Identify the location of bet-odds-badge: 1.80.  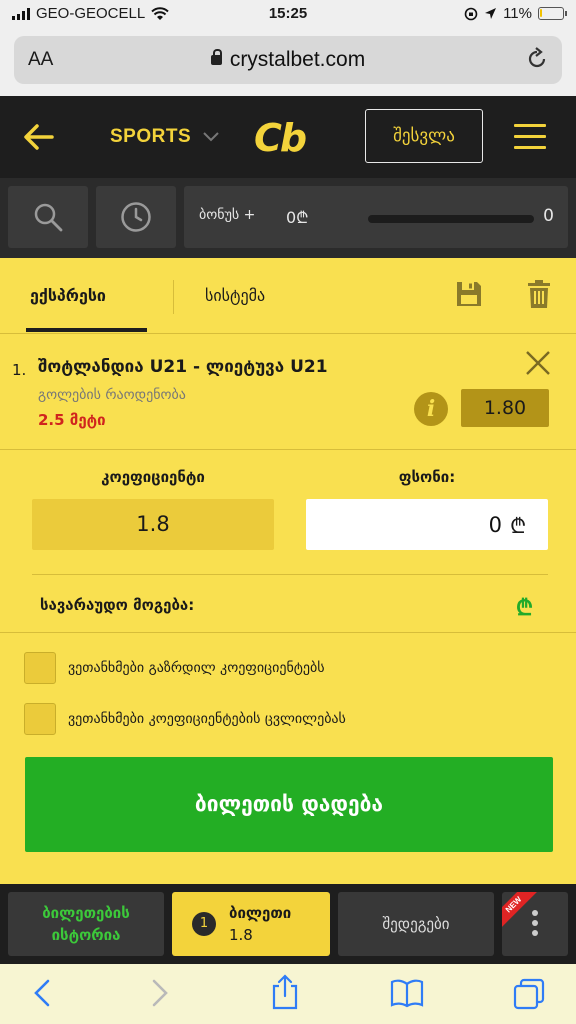
(505, 408).